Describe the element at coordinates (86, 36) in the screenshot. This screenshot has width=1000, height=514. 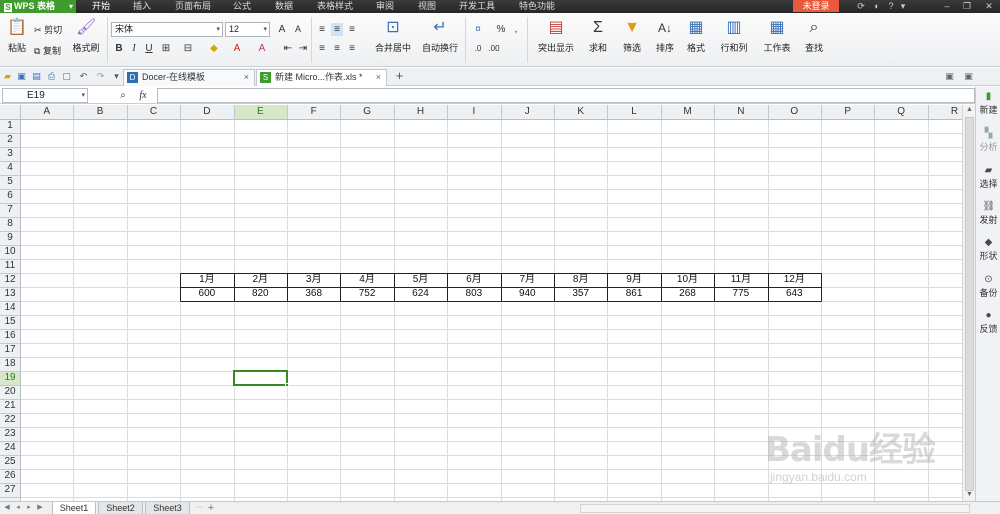
I see `format-painter-button: 🖌 格式刷` at that location.